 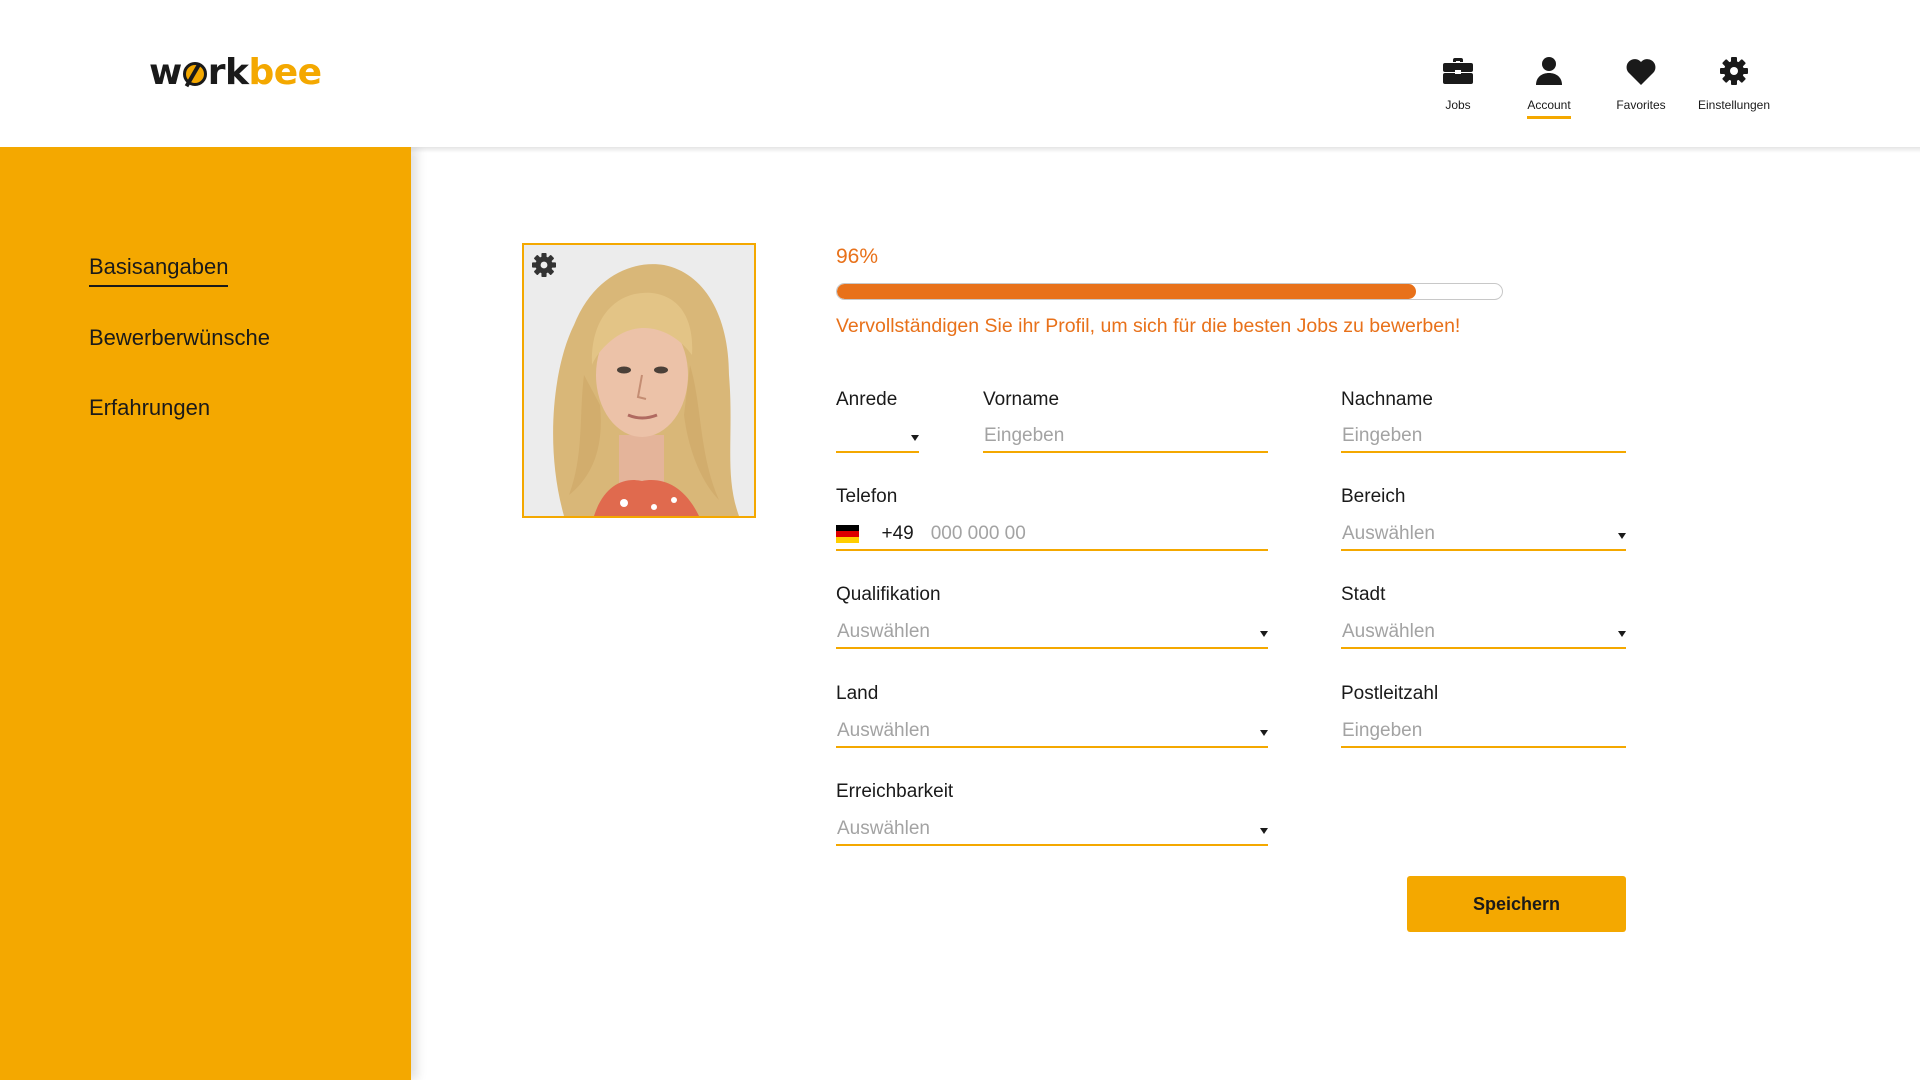 What do you see at coordinates (1363, 594) in the screenshot?
I see `stadt-label: Stadt` at bounding box center [1363, 594].